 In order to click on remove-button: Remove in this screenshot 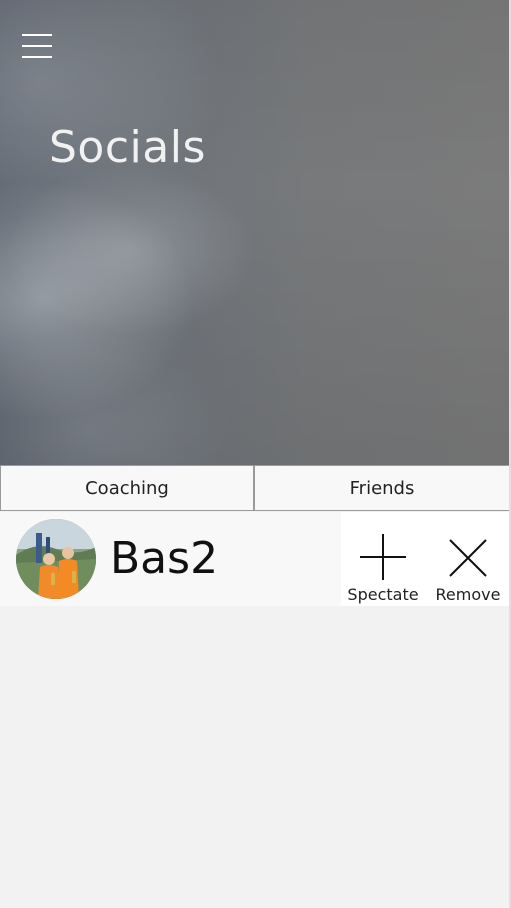, I will do `click(468, 559)`.